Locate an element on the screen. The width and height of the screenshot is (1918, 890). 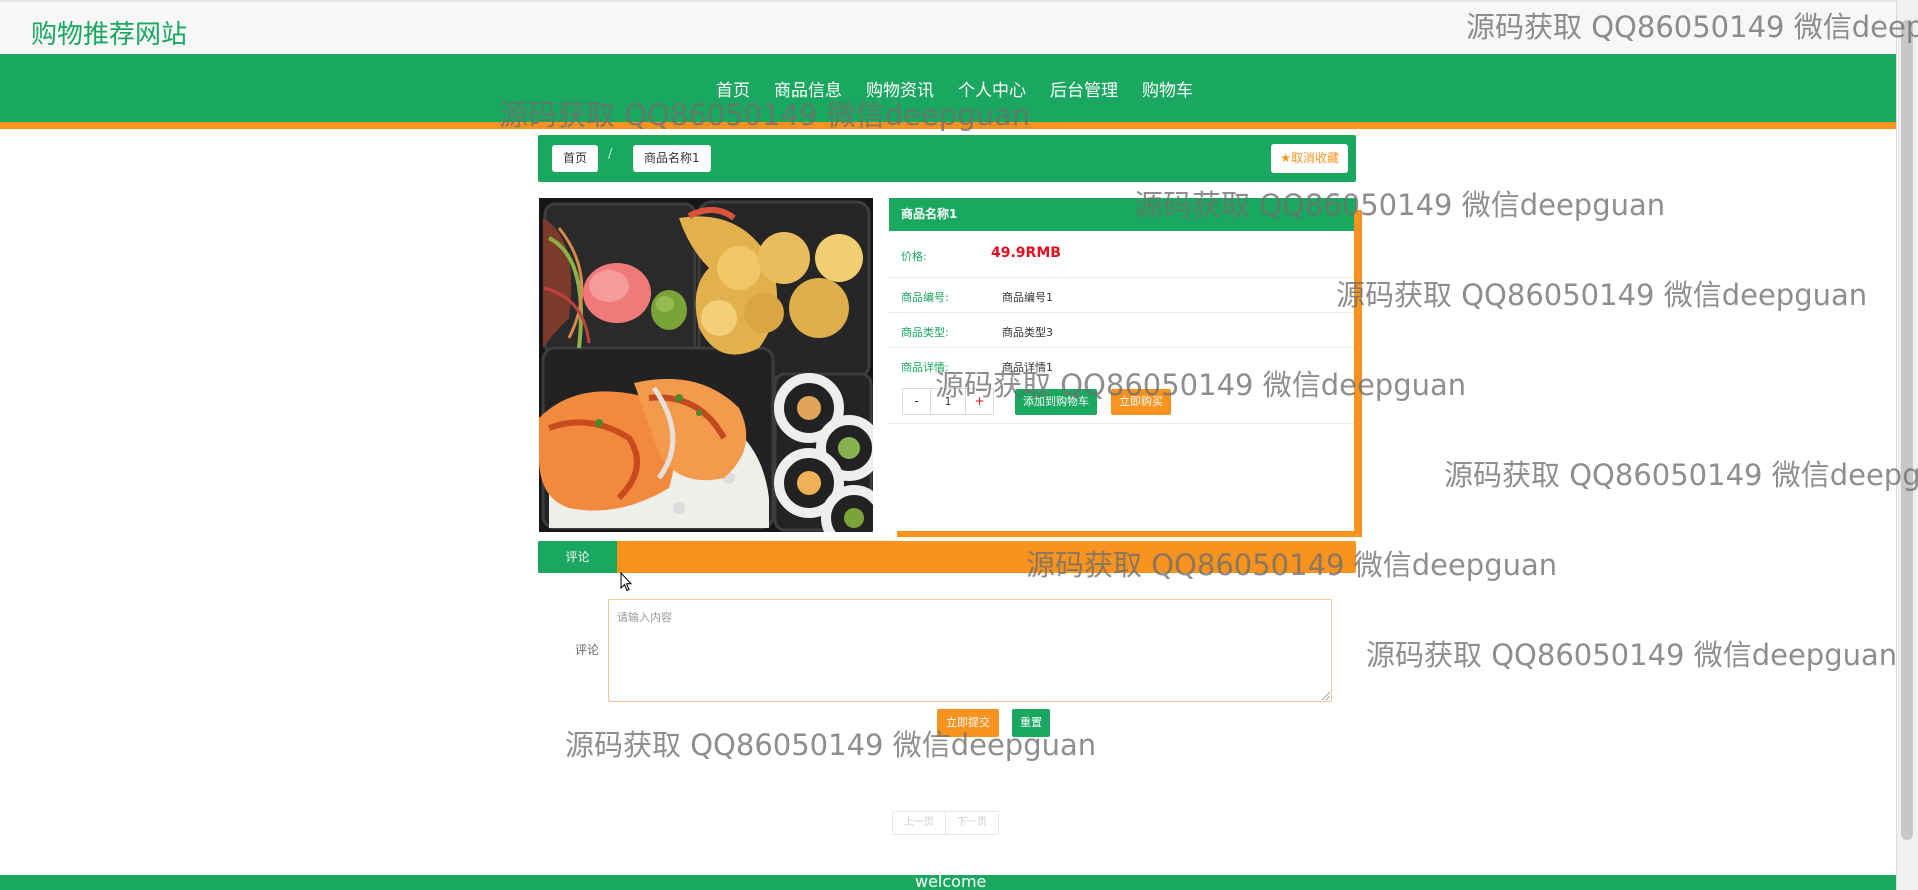
reset-button: 重置 is located at coordinates (1031, 723).